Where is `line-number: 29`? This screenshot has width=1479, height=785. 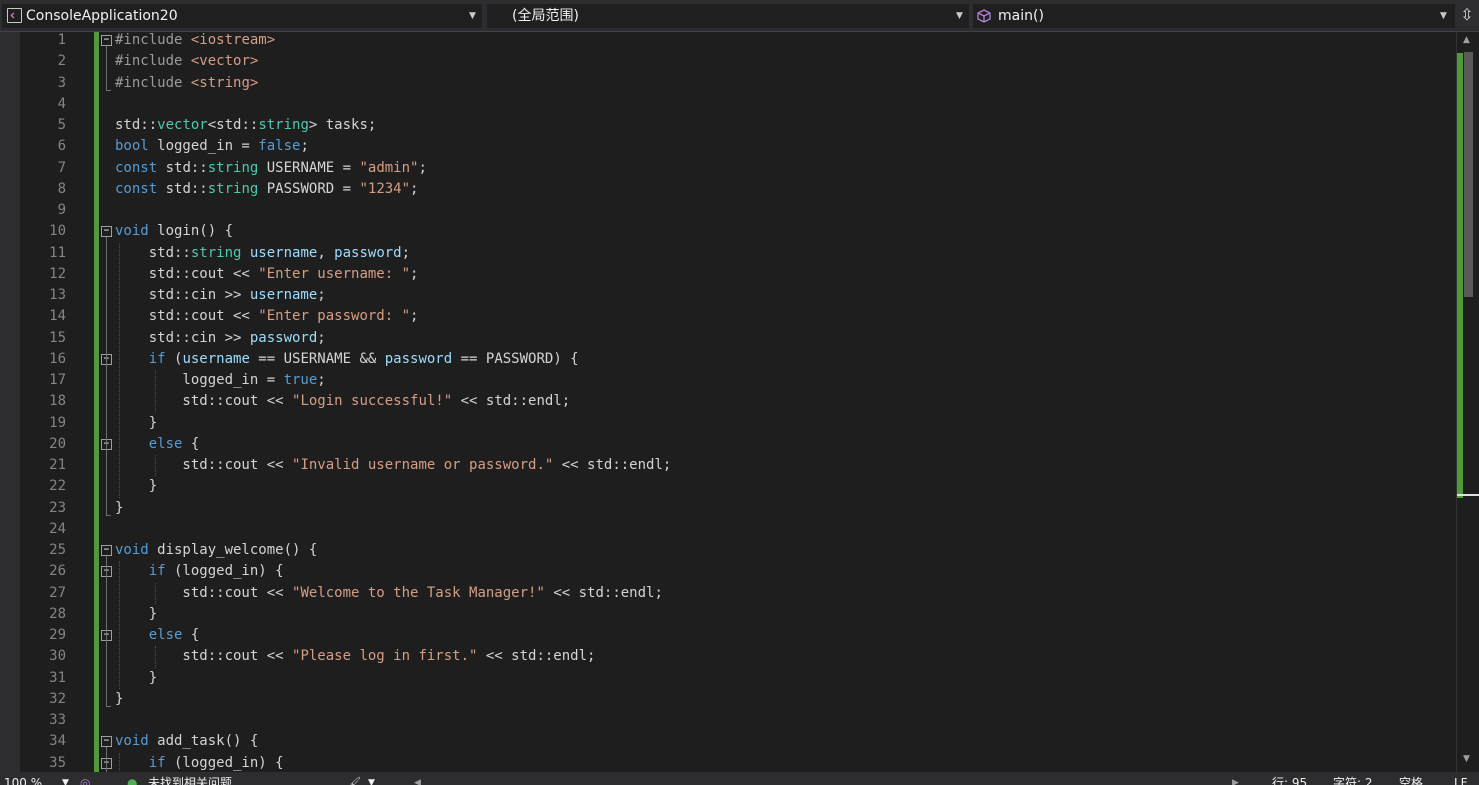
line-number: 29 is located at coordinates (57, 635).